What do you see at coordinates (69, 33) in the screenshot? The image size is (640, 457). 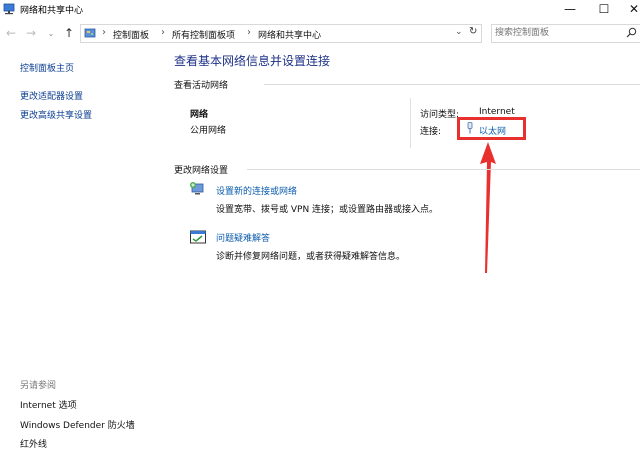 I see `up-arrow-icon: ↑` at bounding box center [69, 33].